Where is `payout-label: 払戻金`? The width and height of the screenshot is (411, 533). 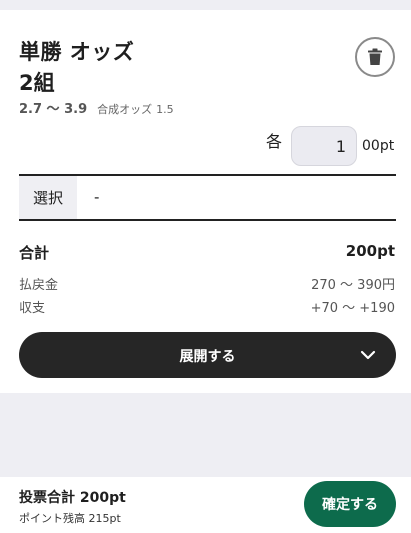 payout-label: 払戻金 is located at coordinates (39, 285).